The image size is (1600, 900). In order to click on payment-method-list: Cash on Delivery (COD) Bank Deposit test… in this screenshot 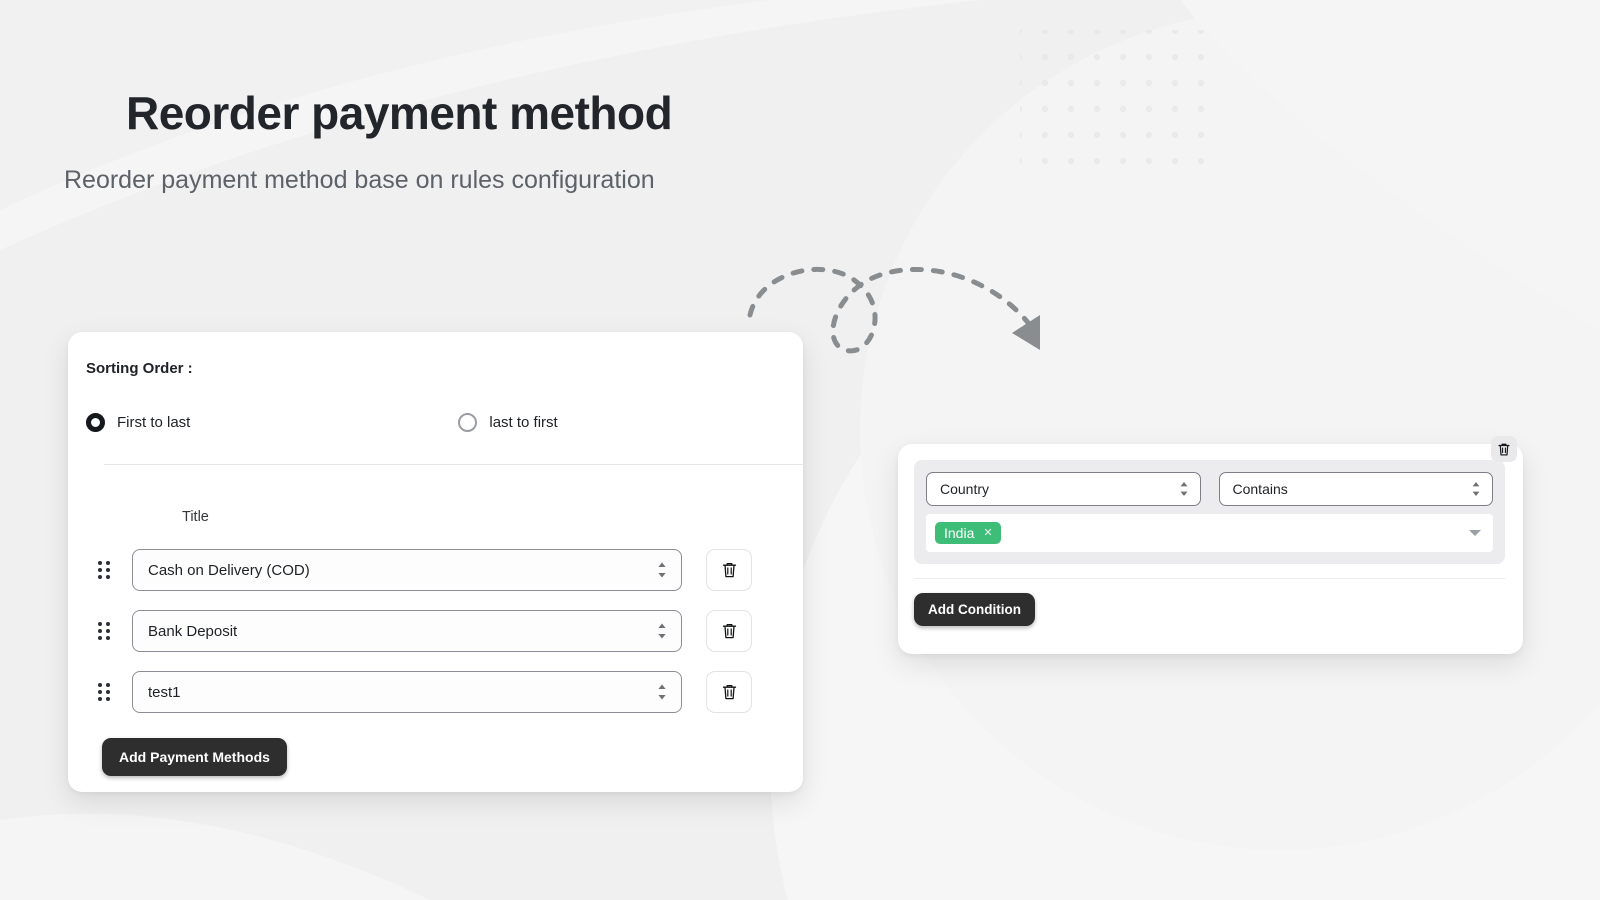, I will do `click(433, 631)`.